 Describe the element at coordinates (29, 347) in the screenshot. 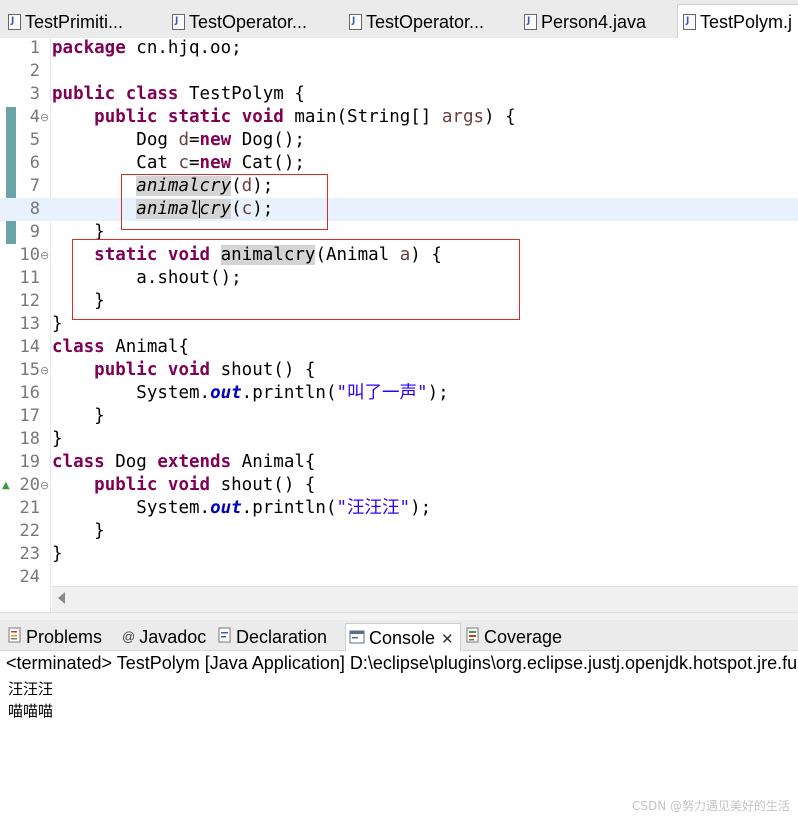

I see `line-number: 14` at that location.